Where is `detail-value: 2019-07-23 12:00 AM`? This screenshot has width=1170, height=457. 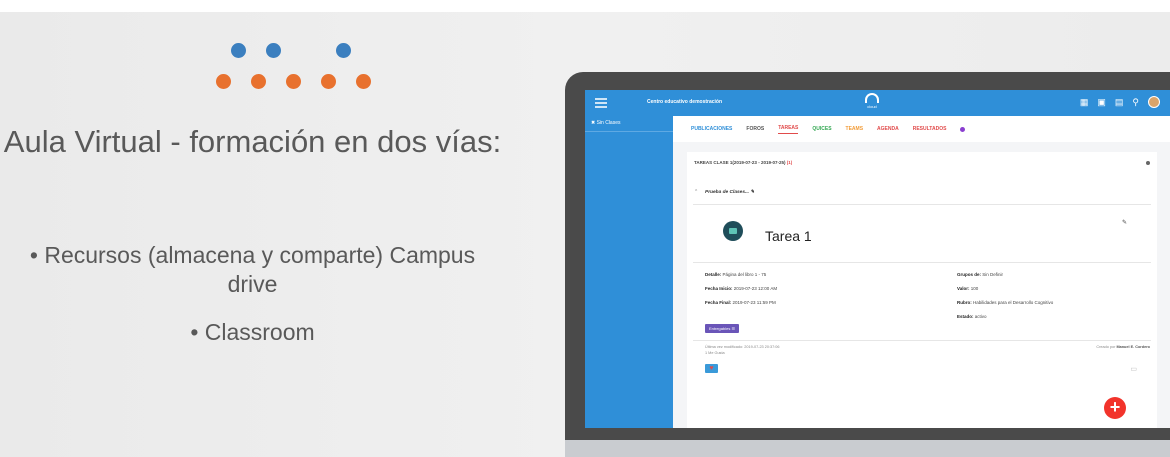 detail-value: 2019-07-23 12:00 AM is located at coordinates (755, 288).